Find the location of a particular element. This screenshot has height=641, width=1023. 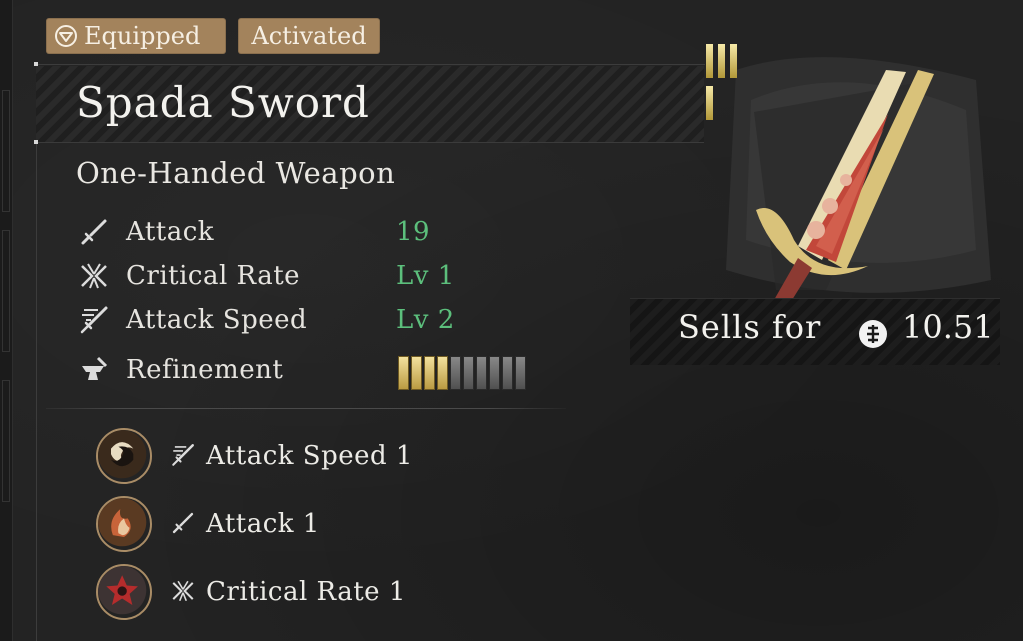

stat-value: Lv 1 is located at coordinates (425, 276).